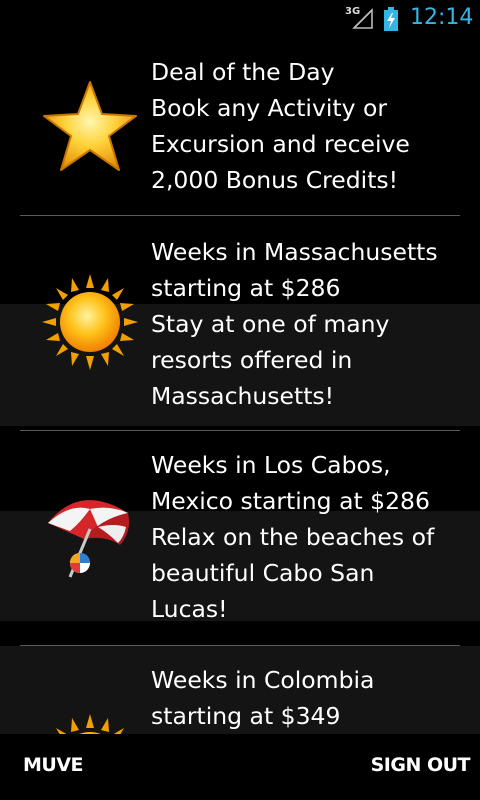  Describe the element at coordinates (240, 767) in the screenshot. I see `bottom-action-bar: MUVE SIGN OUT` at that location.